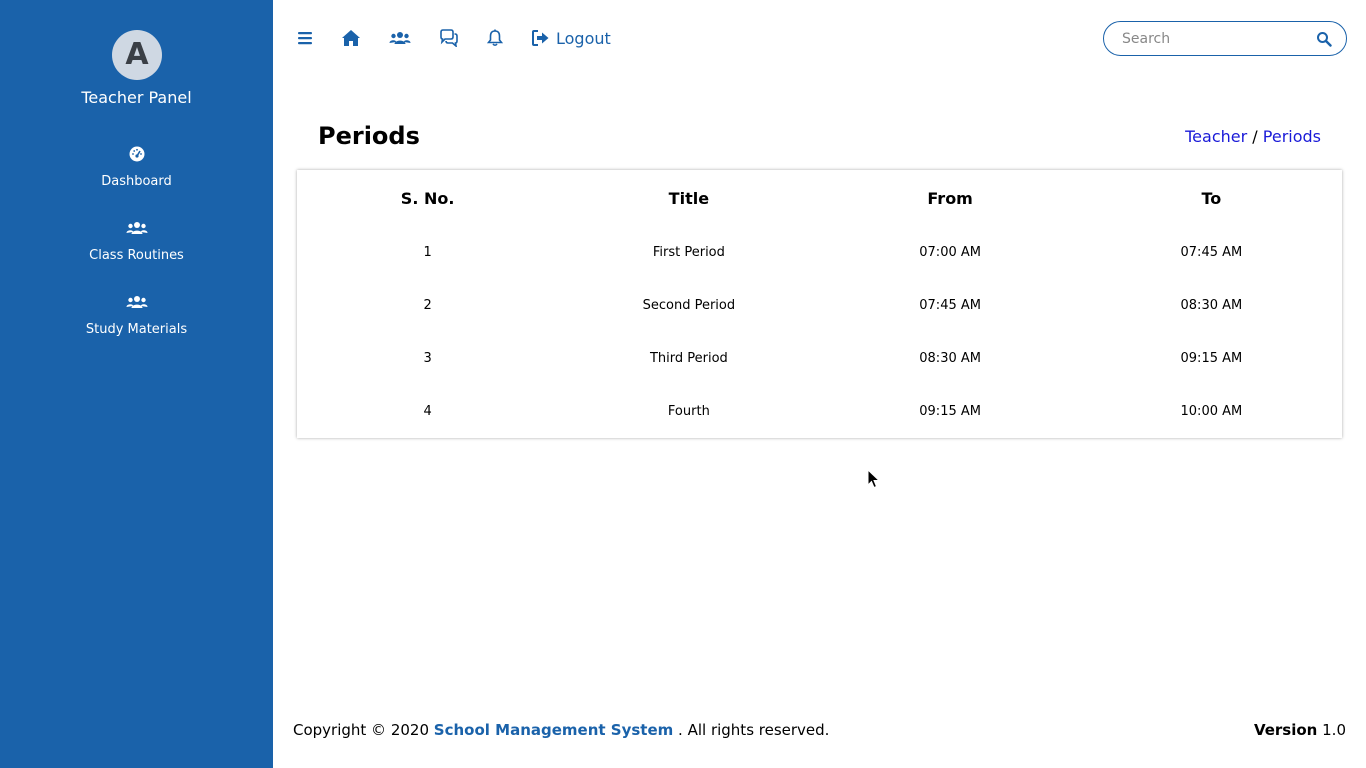 This screenshot has height=768, width=1366. What do you see at coordinates (540, 38) in the screenshot?
I see `sign-out-icon` at bounding box center [540, 38].